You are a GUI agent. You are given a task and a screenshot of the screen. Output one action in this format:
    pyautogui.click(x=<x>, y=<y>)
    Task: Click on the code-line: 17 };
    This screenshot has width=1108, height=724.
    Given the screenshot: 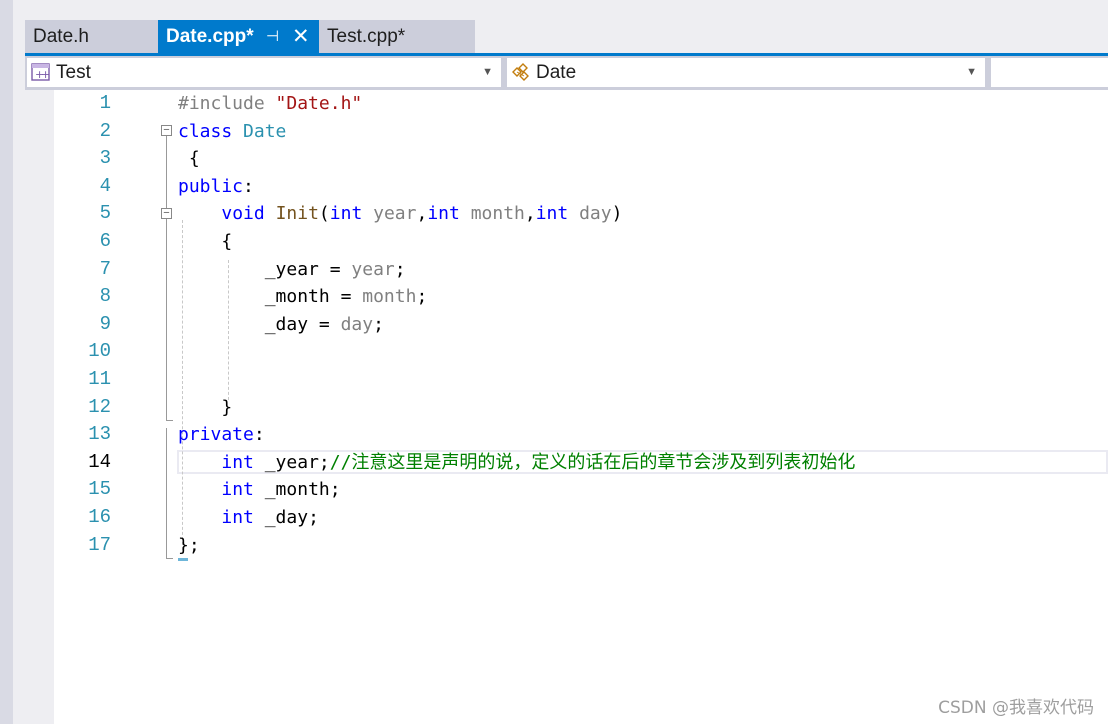 What is the action you would take?
    pyautogui.click(x=581, y=546)
    